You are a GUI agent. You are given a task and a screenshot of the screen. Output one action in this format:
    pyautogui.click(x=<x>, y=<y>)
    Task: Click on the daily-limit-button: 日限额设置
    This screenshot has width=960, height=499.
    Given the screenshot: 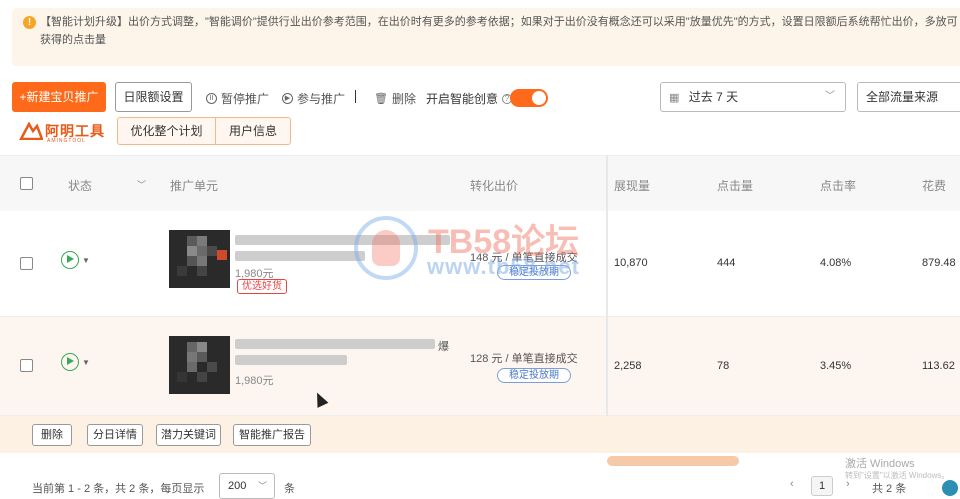 What is the action you would take?
    pyautogui.click(x=153, y=97)
    